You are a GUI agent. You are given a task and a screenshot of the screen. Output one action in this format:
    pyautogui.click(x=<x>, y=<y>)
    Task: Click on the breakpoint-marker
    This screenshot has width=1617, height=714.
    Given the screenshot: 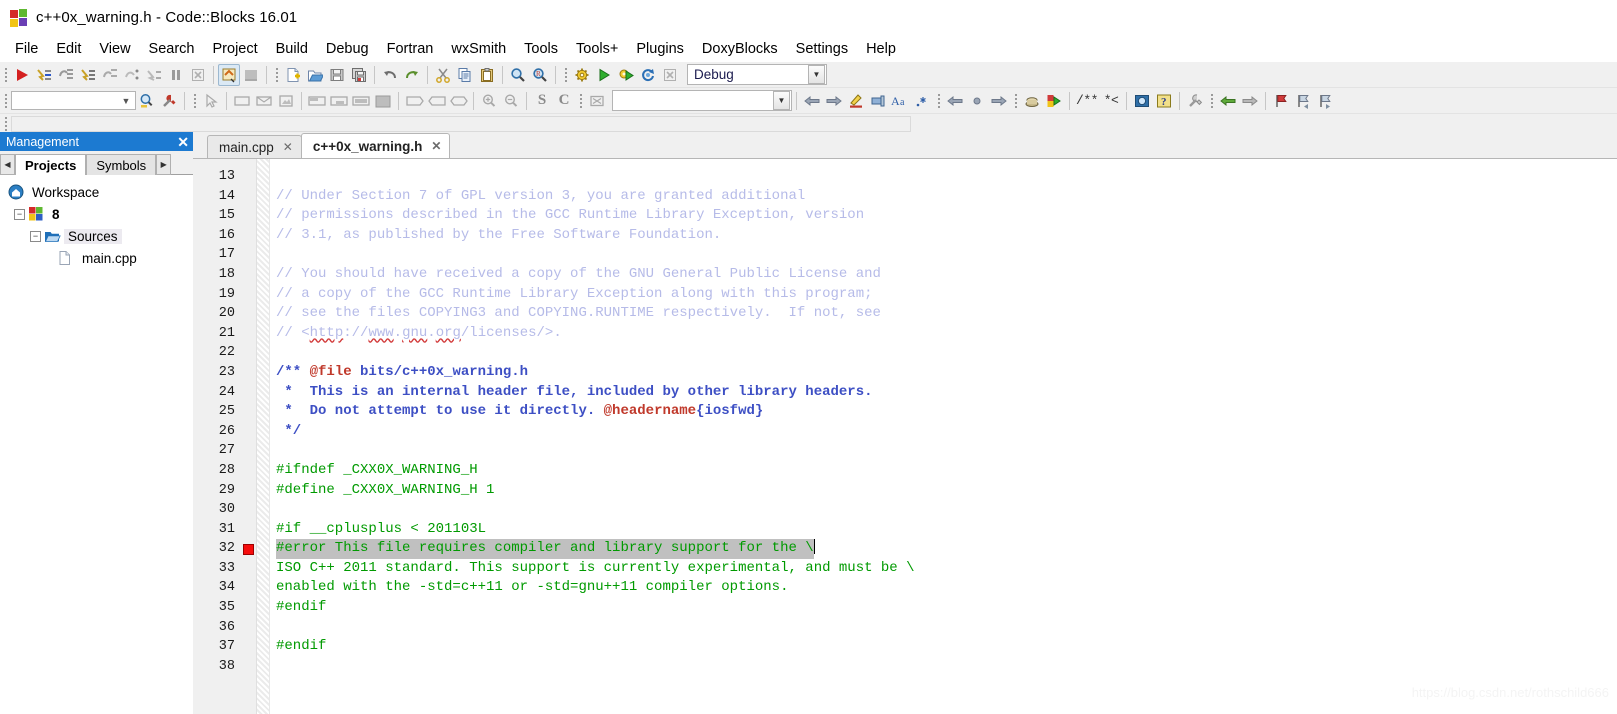 What is the action you would take?
    pyautogui.click(x=248, y=549)
    